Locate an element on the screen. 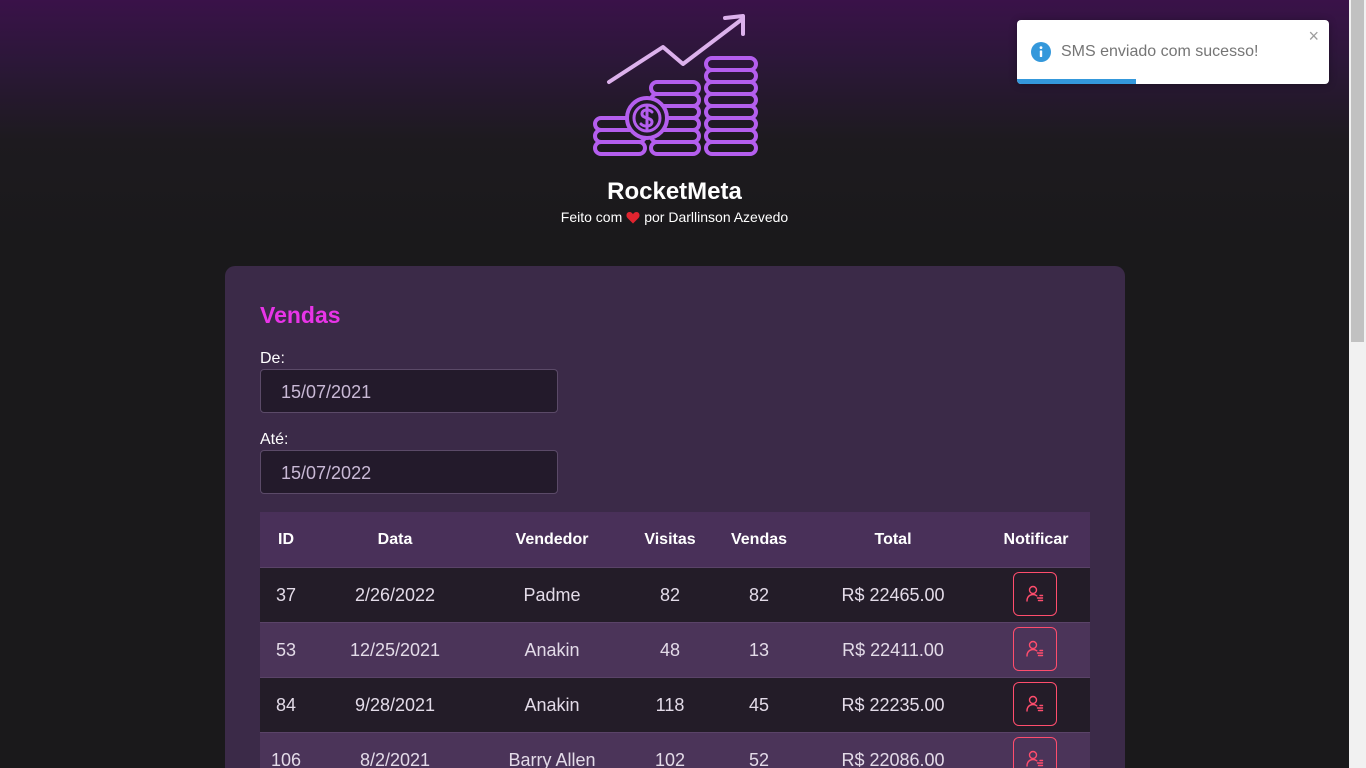 Image resolution: width=1366 pixels, height=768 pixels. close-icon: × is located at coordinates (1313, 36).